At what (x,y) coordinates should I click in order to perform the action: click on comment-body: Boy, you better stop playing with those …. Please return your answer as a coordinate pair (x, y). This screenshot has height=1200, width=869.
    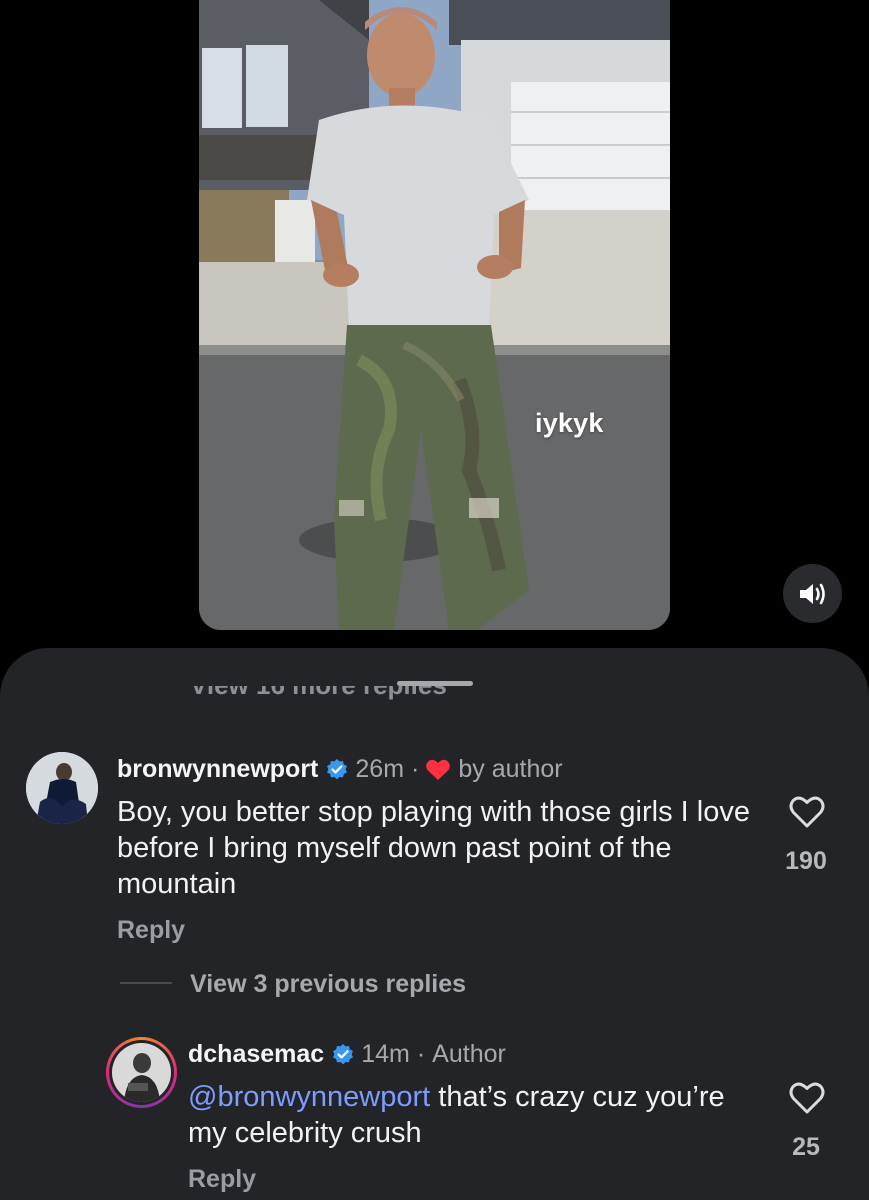
    Looking at the image, I should click on (442, 848).